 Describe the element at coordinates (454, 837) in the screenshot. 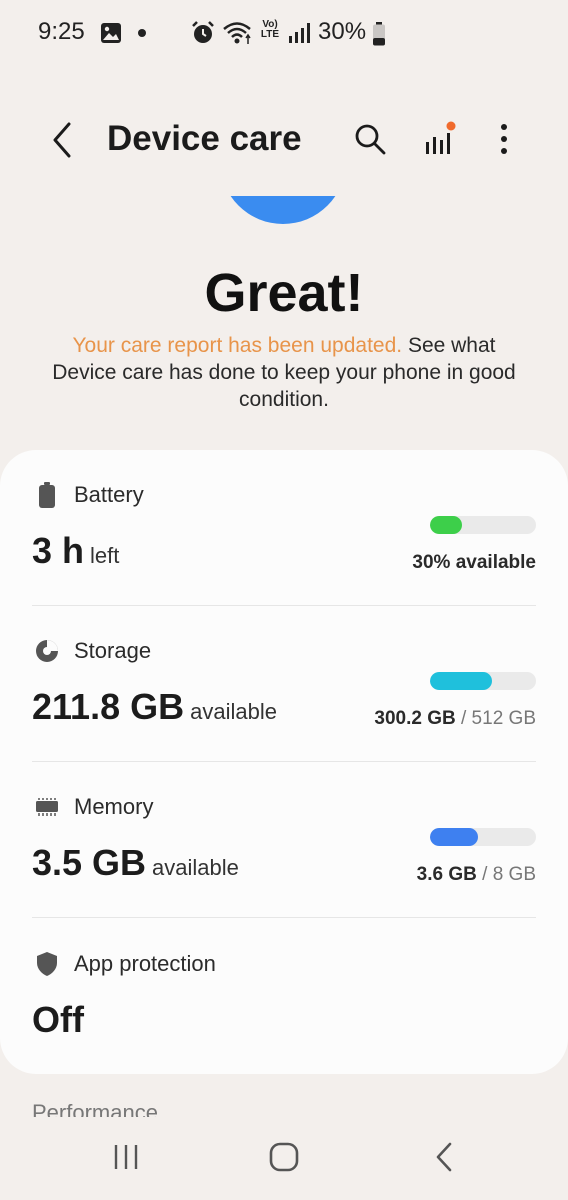

I see `memory-usage-fill` at that location.